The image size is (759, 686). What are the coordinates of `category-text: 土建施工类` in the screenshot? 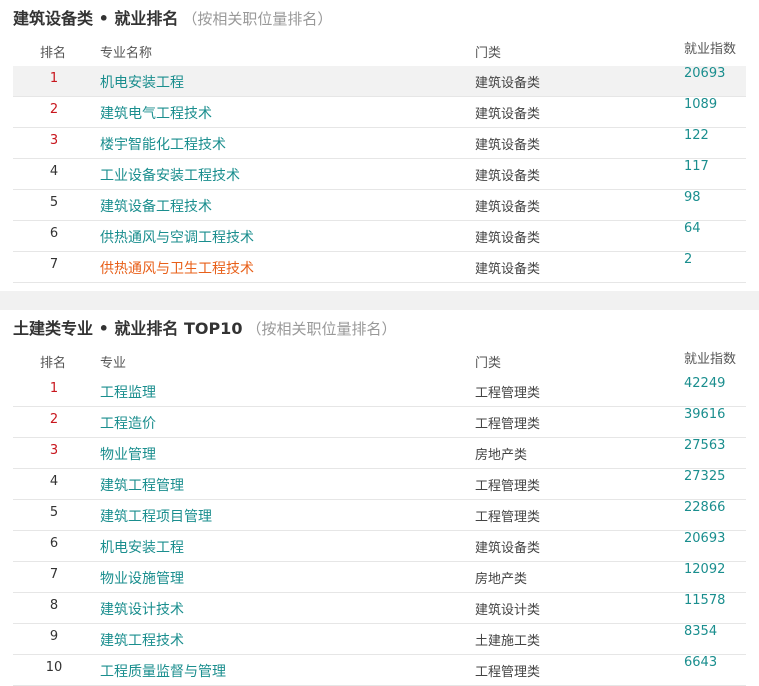 It's located at (508, 641).